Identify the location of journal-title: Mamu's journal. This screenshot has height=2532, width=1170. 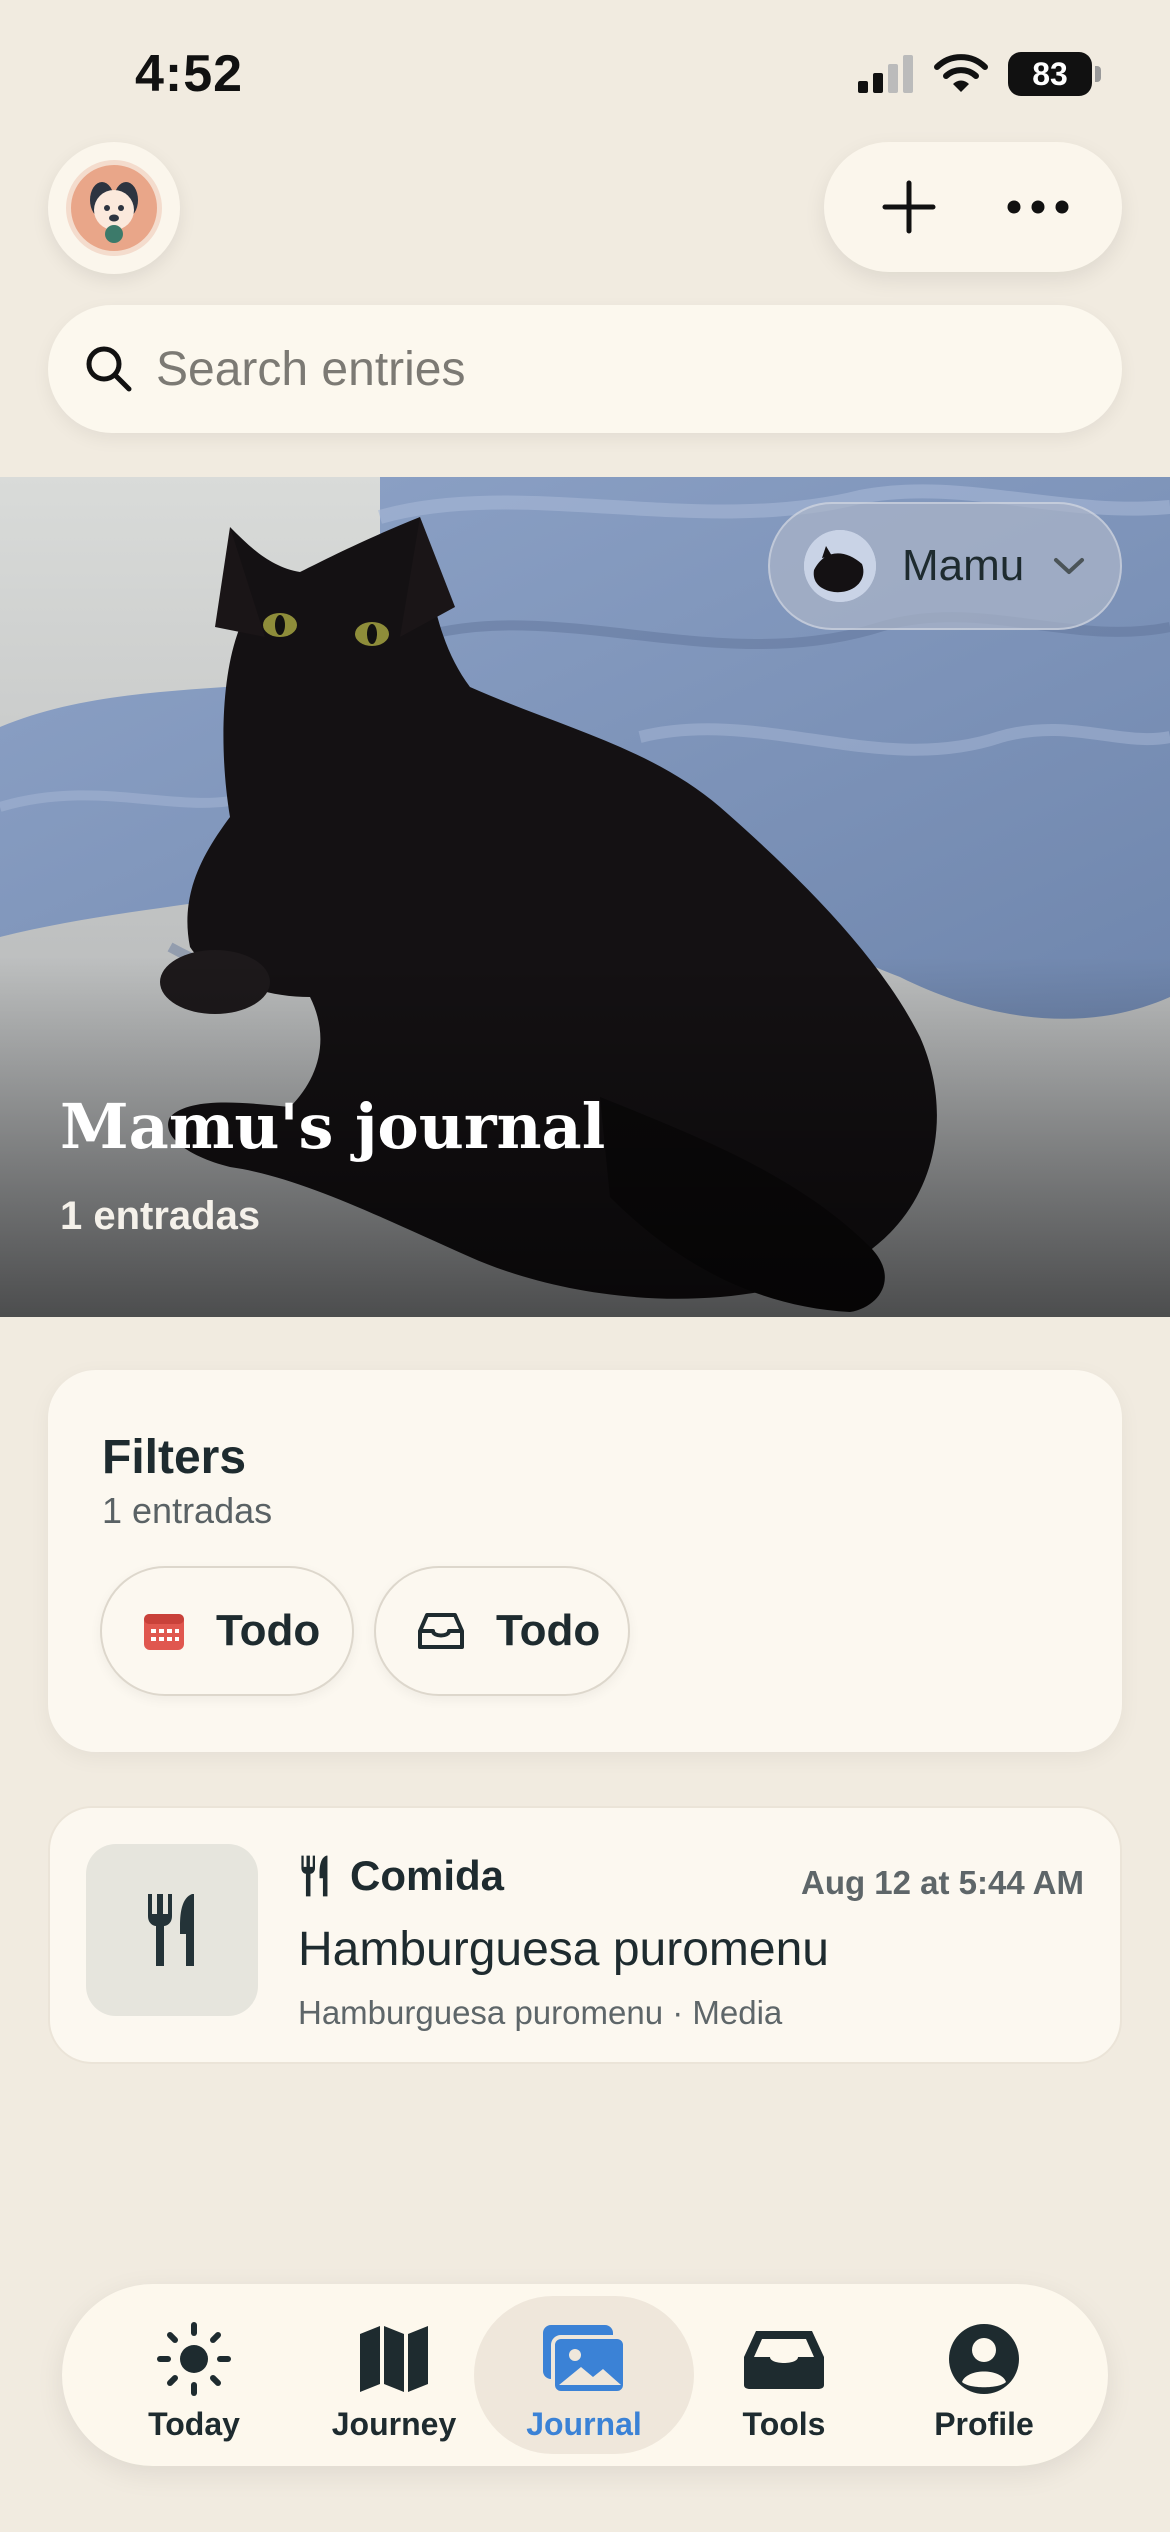
(333, 1126).